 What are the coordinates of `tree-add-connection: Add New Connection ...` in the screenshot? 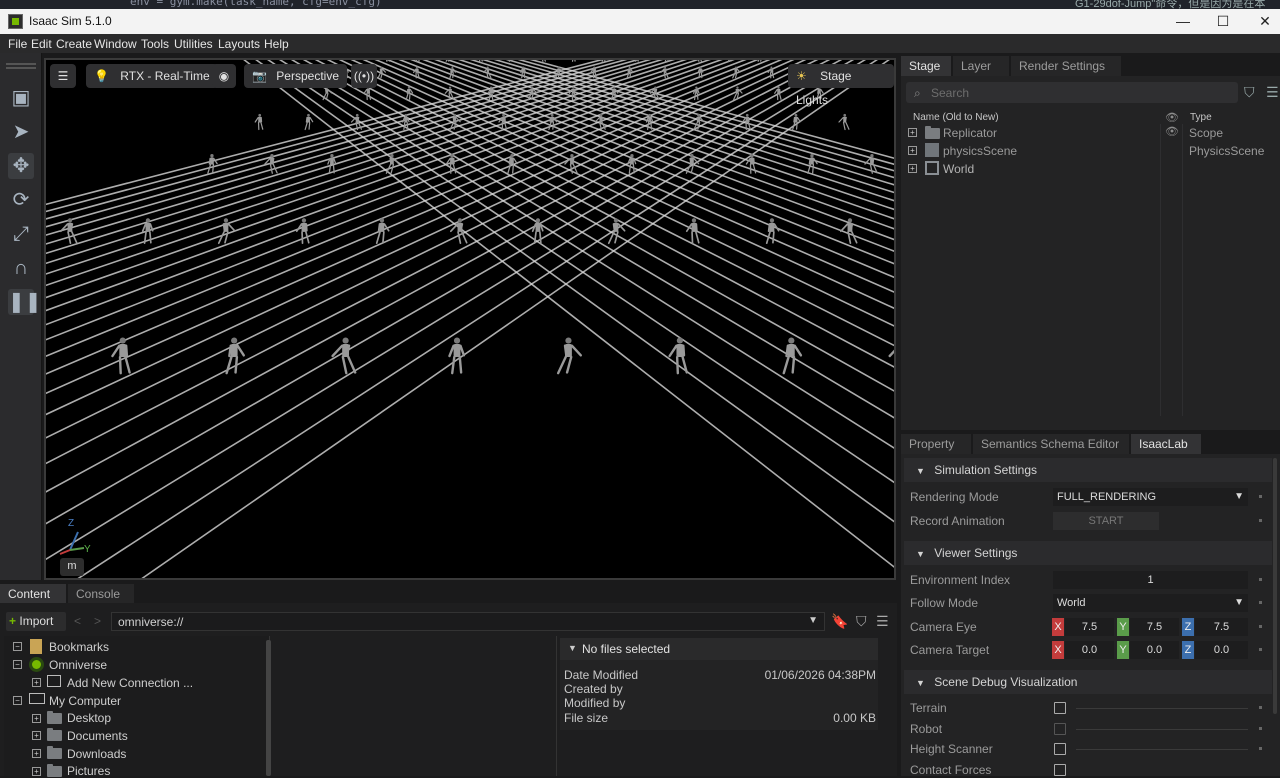 It's located at (130, 683).